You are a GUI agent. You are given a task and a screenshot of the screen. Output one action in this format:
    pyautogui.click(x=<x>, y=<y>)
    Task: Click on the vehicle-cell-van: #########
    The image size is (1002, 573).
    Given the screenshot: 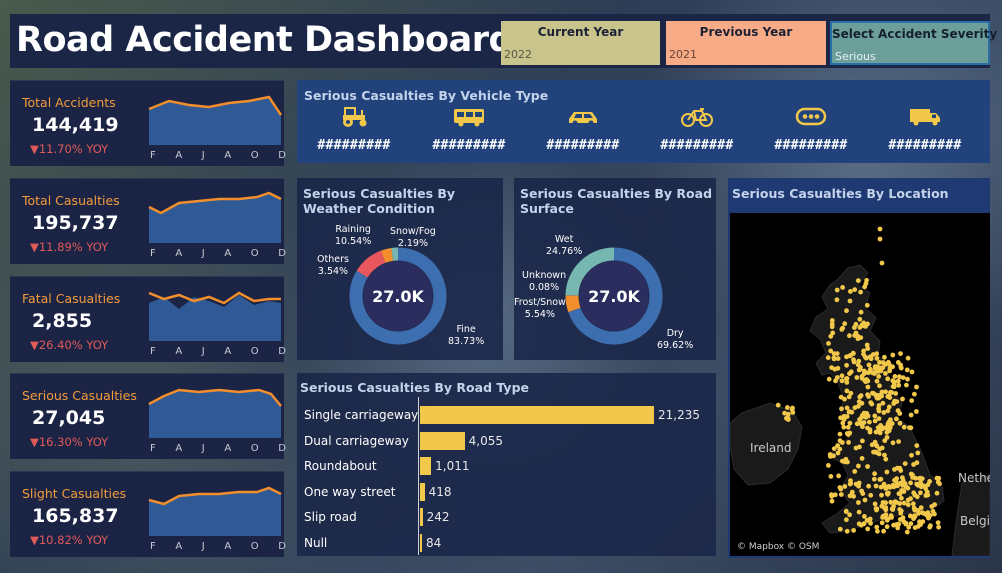 What is the action you would take?
    pyautogui.click(x=925, y=129)
    